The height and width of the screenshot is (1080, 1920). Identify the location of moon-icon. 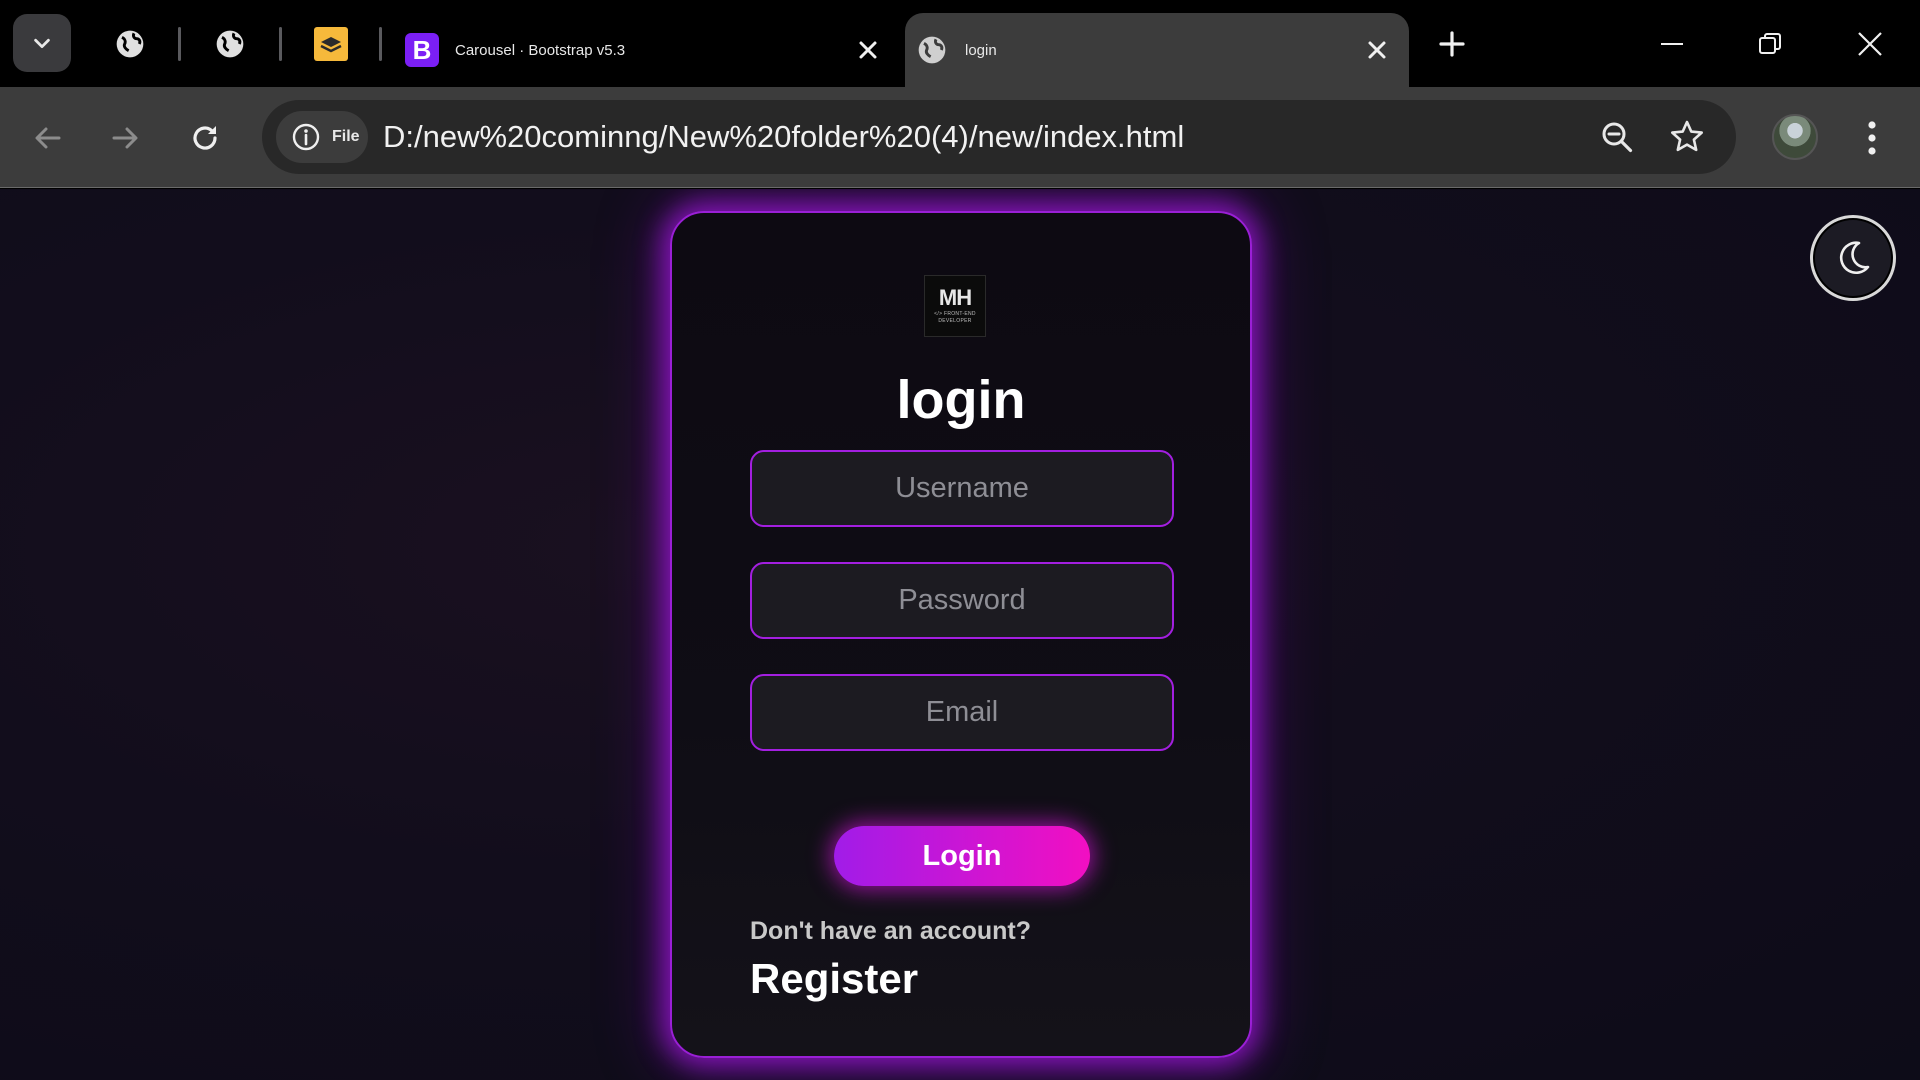
(1854, 258).